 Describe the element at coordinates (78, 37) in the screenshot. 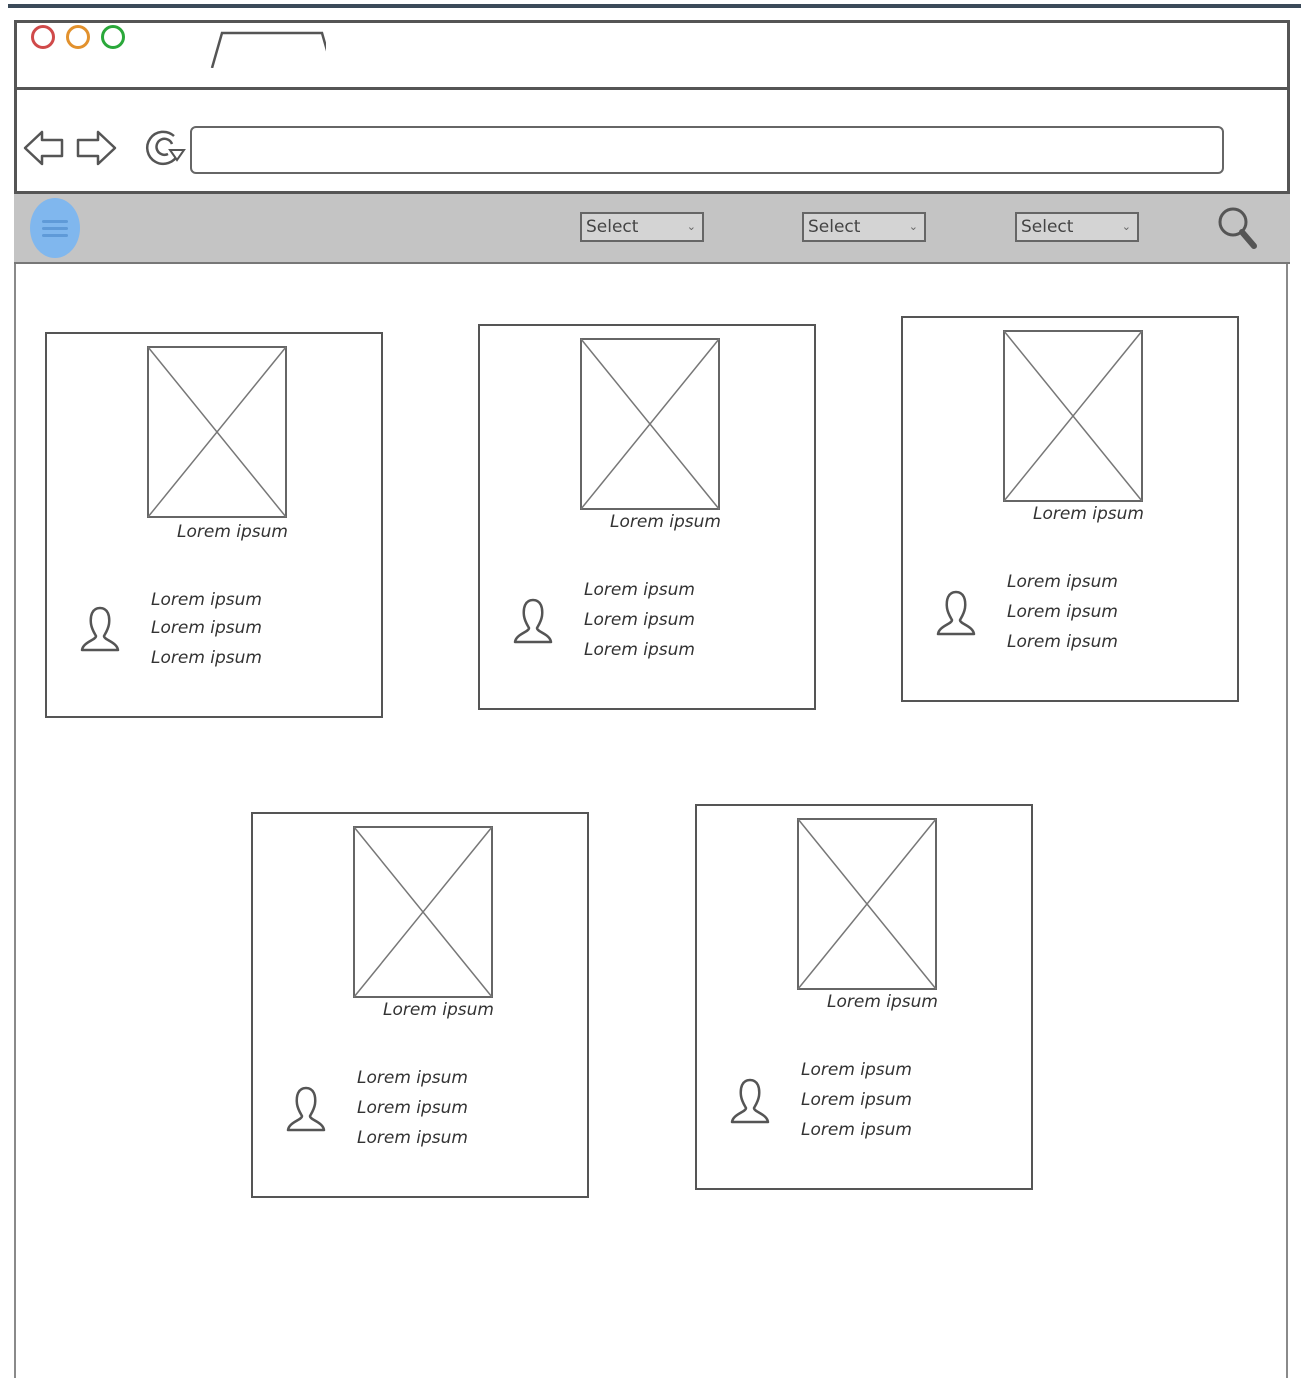

I see `minimize-window-button` at that location.